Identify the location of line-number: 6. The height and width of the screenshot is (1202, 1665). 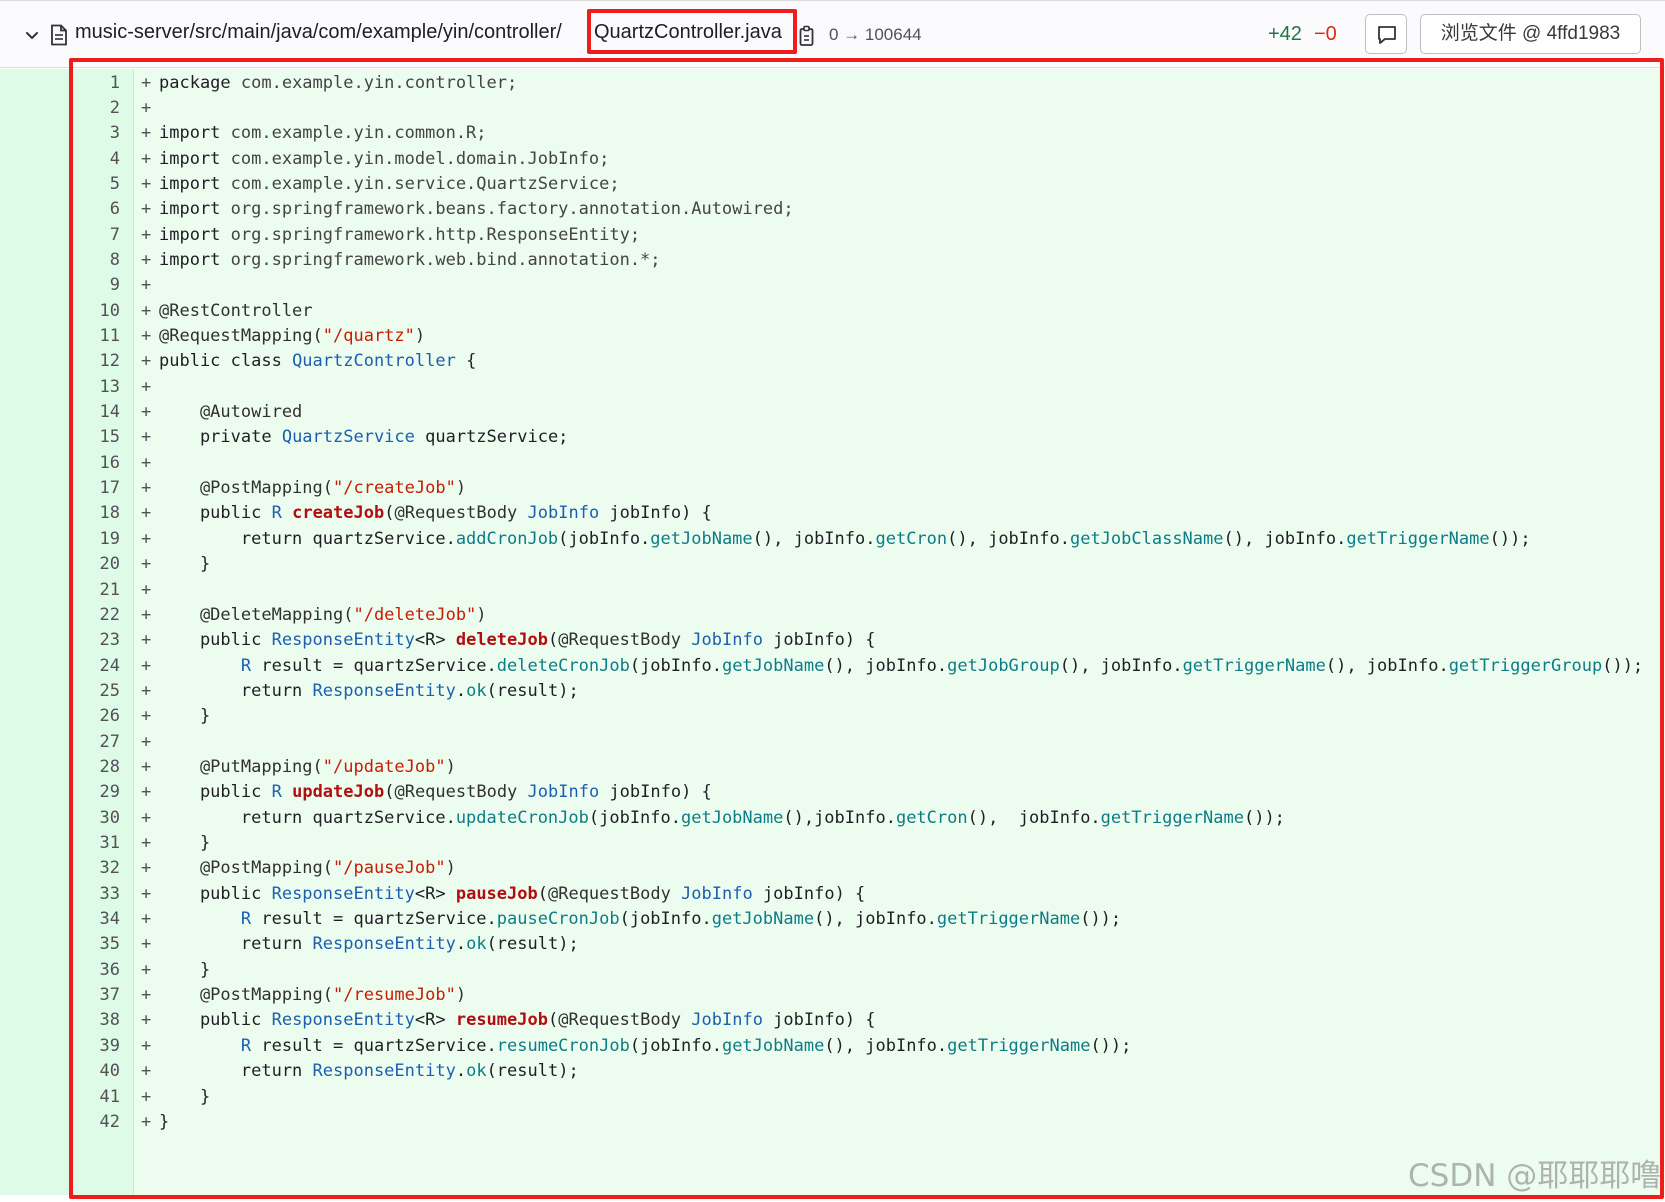
(95, 209).